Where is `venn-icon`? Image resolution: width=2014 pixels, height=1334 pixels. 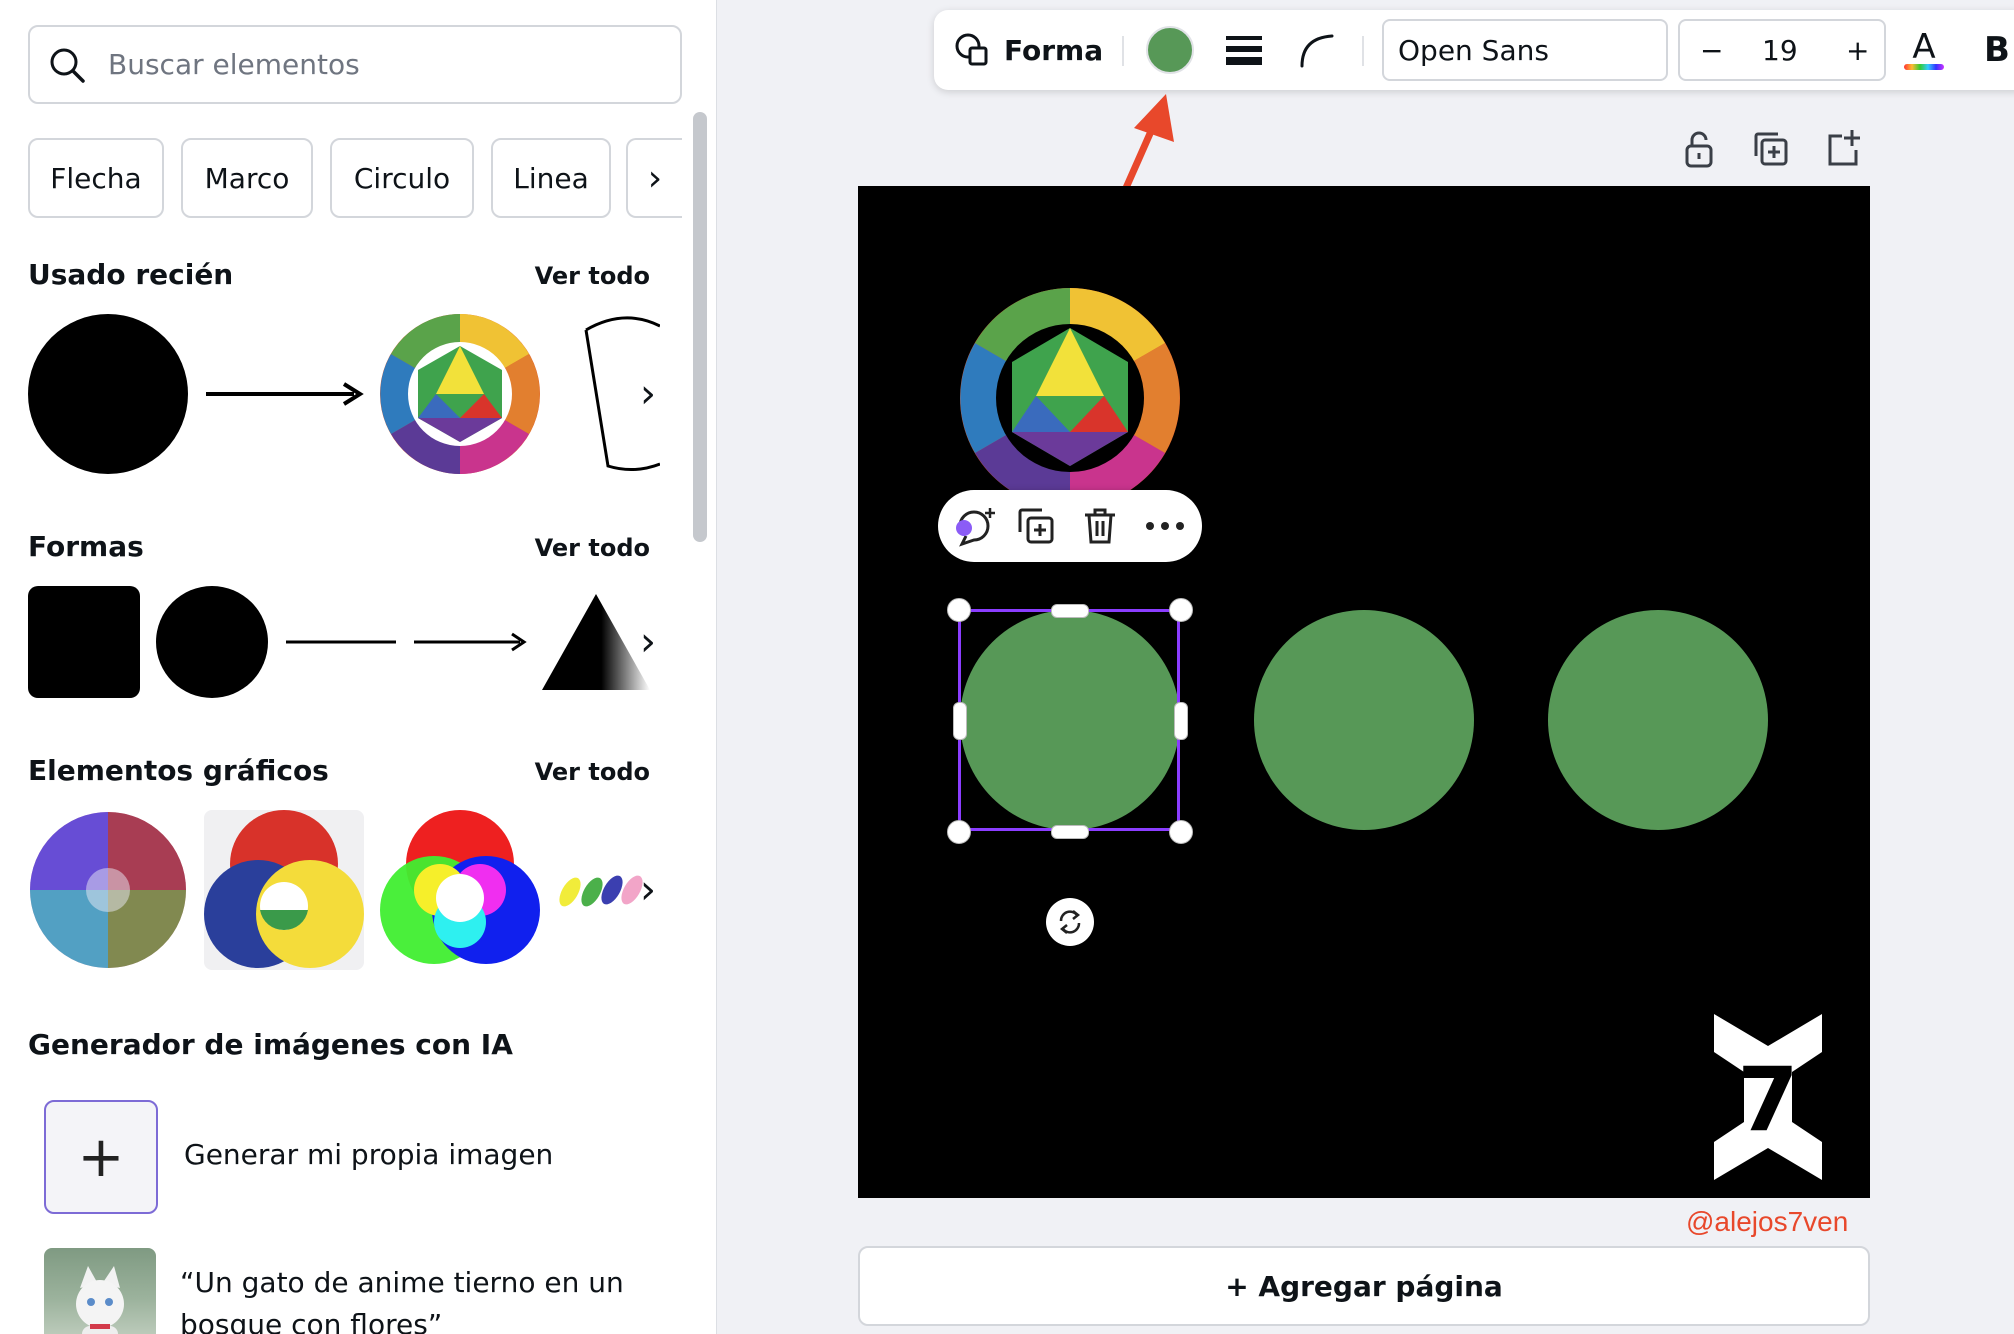
venn-icon is located at coordinates (284, 889).